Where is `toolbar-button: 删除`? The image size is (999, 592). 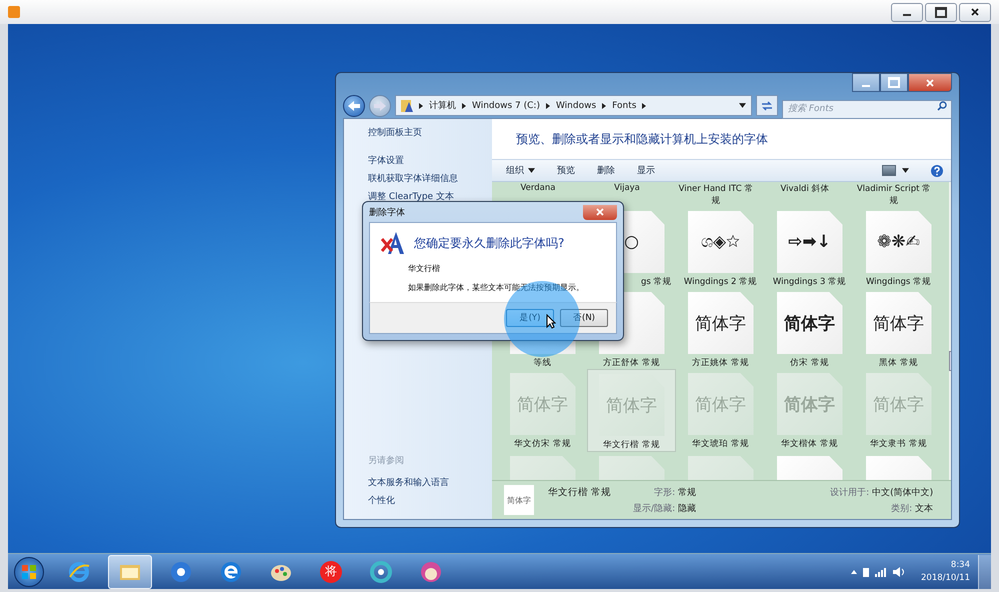 toolbar-button: 删除 is located at coordinates (606, 170).